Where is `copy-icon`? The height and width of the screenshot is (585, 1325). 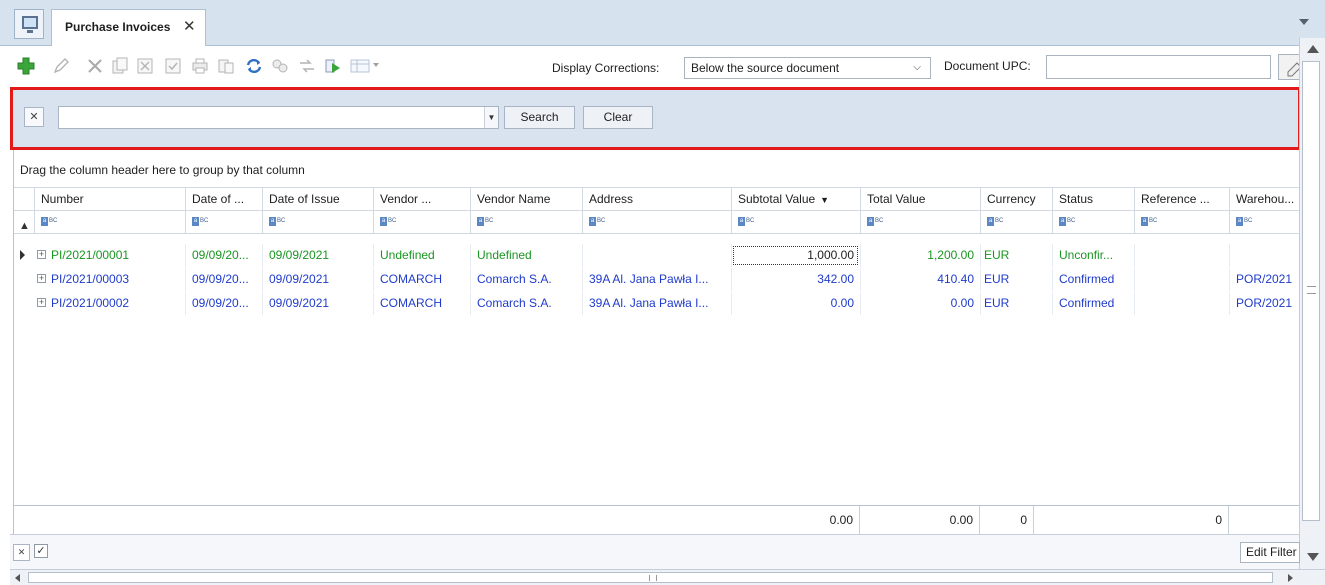 copy-icon is located at coordinates (120, 66).